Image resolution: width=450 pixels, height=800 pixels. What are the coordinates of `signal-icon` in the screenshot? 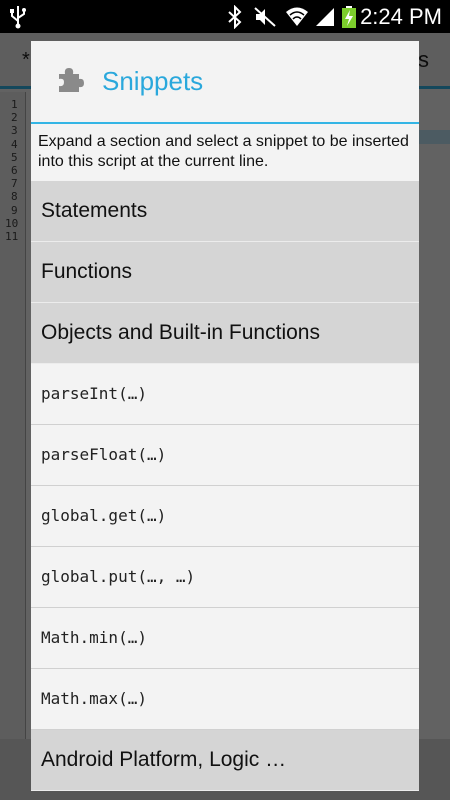 It's located at (325, 18).